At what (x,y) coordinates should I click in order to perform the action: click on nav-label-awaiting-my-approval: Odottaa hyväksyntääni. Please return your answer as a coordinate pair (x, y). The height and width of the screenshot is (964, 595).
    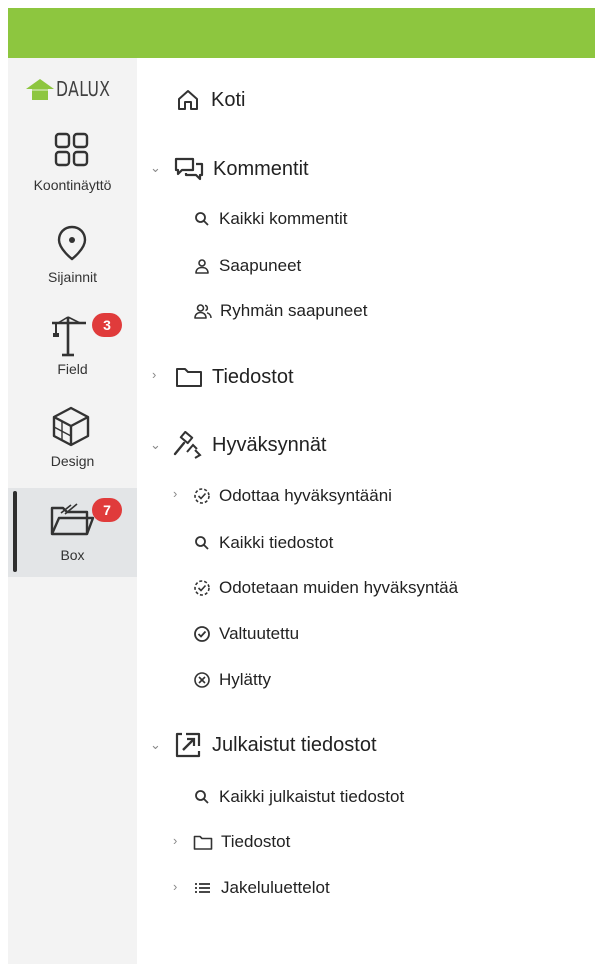
    Looking at the image, I should click on (305, 495).